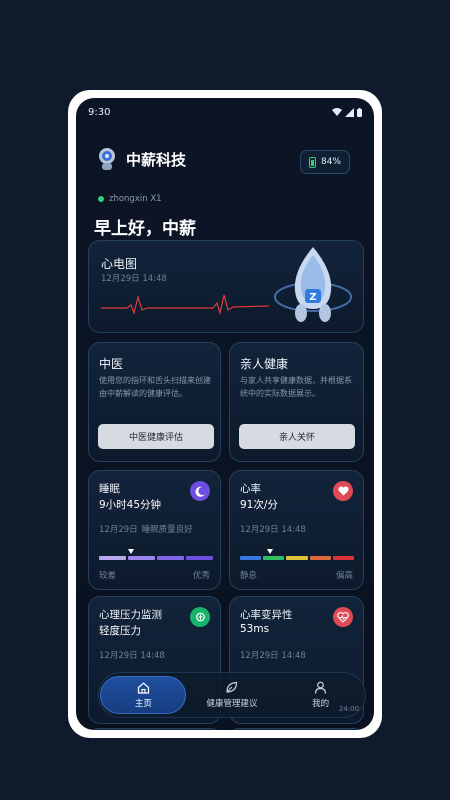  Describe the element at coordinates (108, 576) in the screenshot. I see `sleep-scale-low: 较差` at that location.